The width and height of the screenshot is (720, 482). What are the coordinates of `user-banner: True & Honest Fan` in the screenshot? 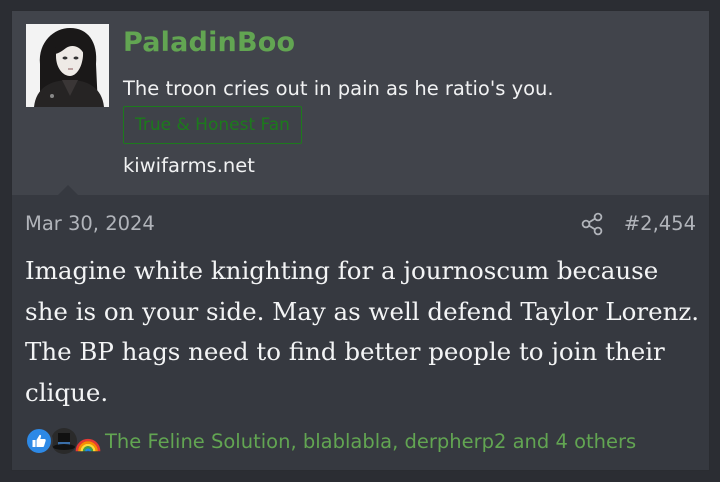 It's located at (212, 125).